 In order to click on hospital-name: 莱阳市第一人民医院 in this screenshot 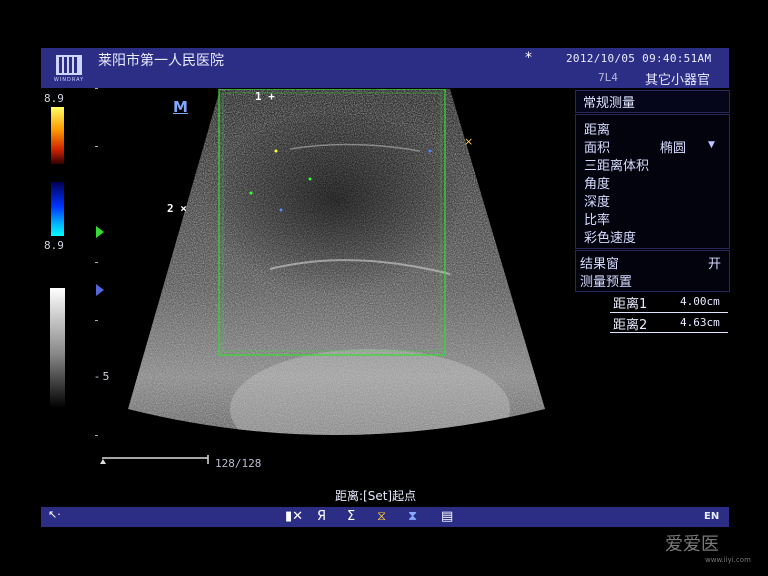, I will do `click(161, 61)`.